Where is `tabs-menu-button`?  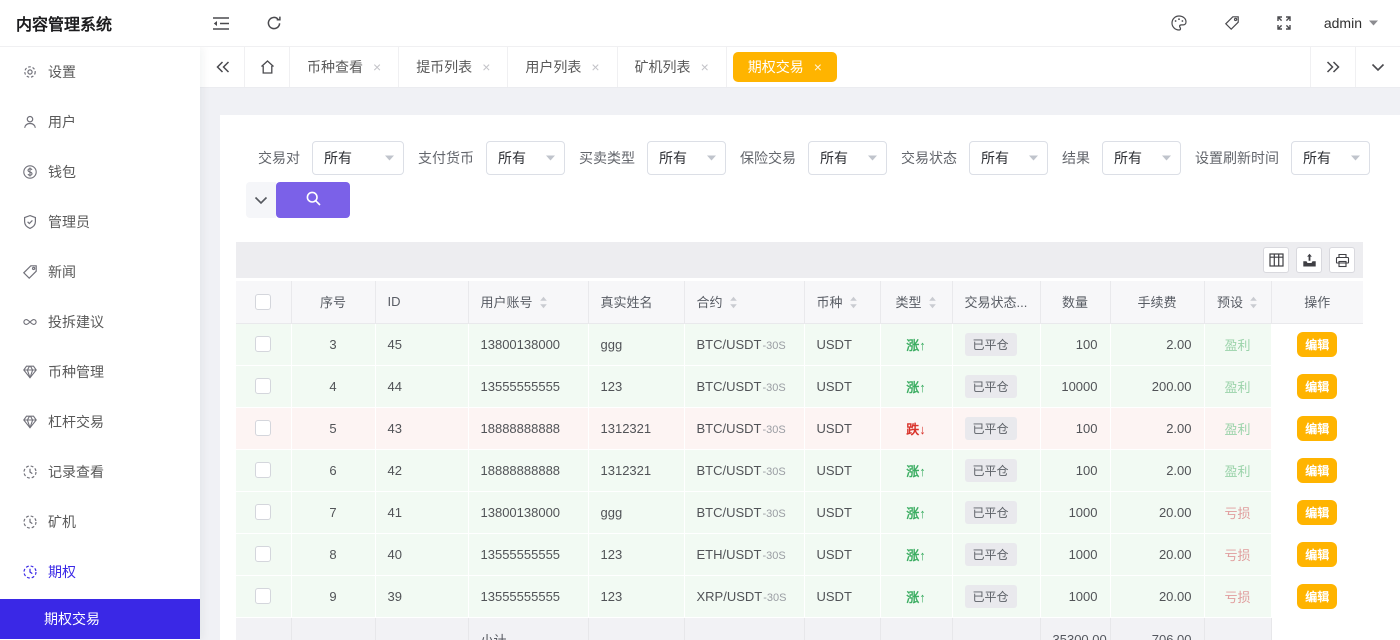
tabs-menu-button is located at coordinates (1377, 67).